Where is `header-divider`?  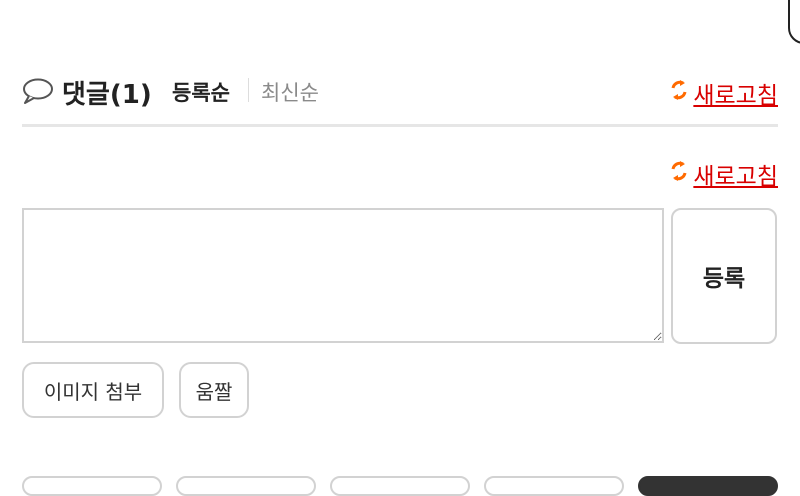
header-divider is located at coordinates (400, 125).